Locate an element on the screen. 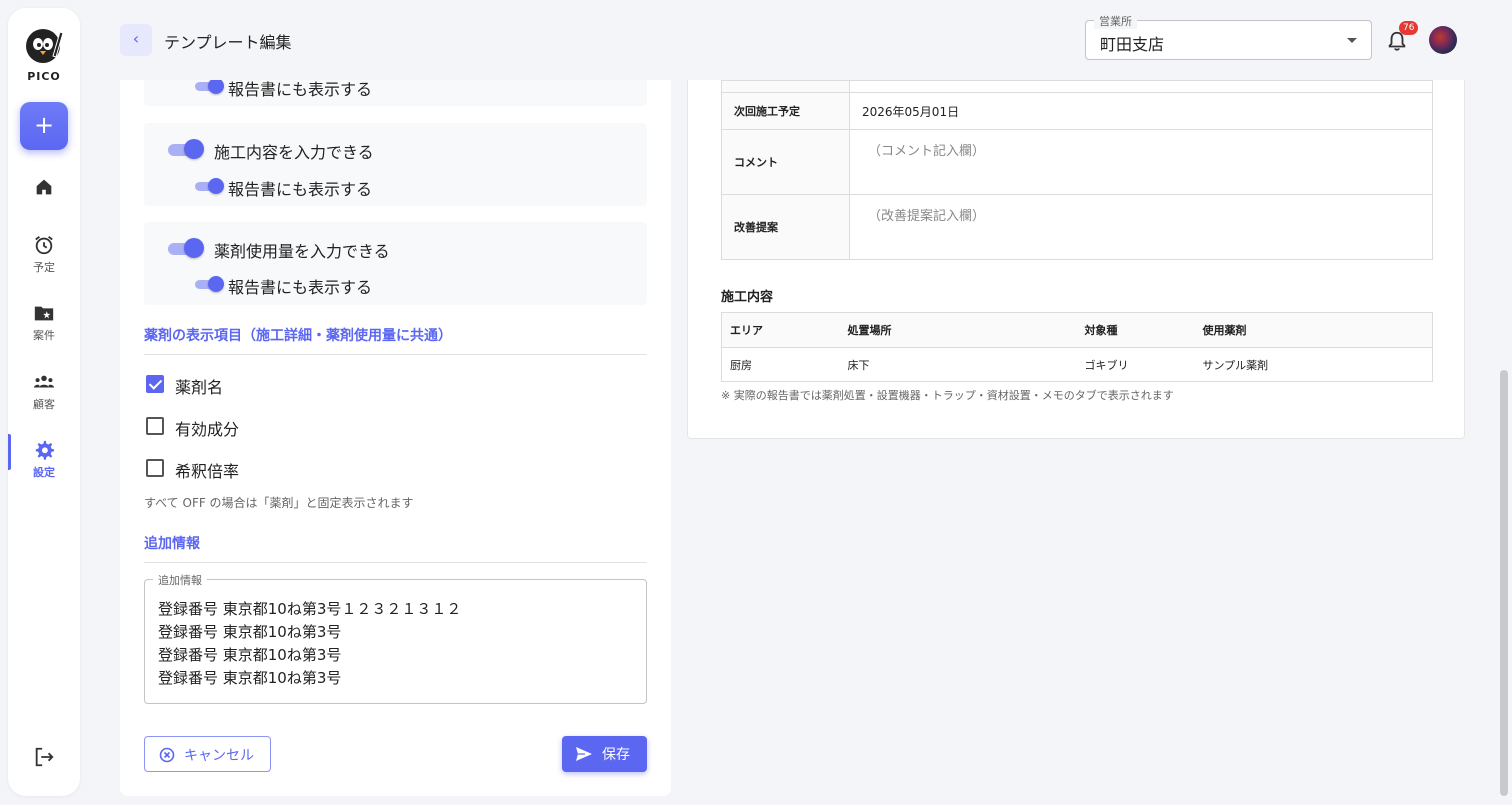 The image size is (1512, 805). gear-icon is located at coordinates (45, 450).